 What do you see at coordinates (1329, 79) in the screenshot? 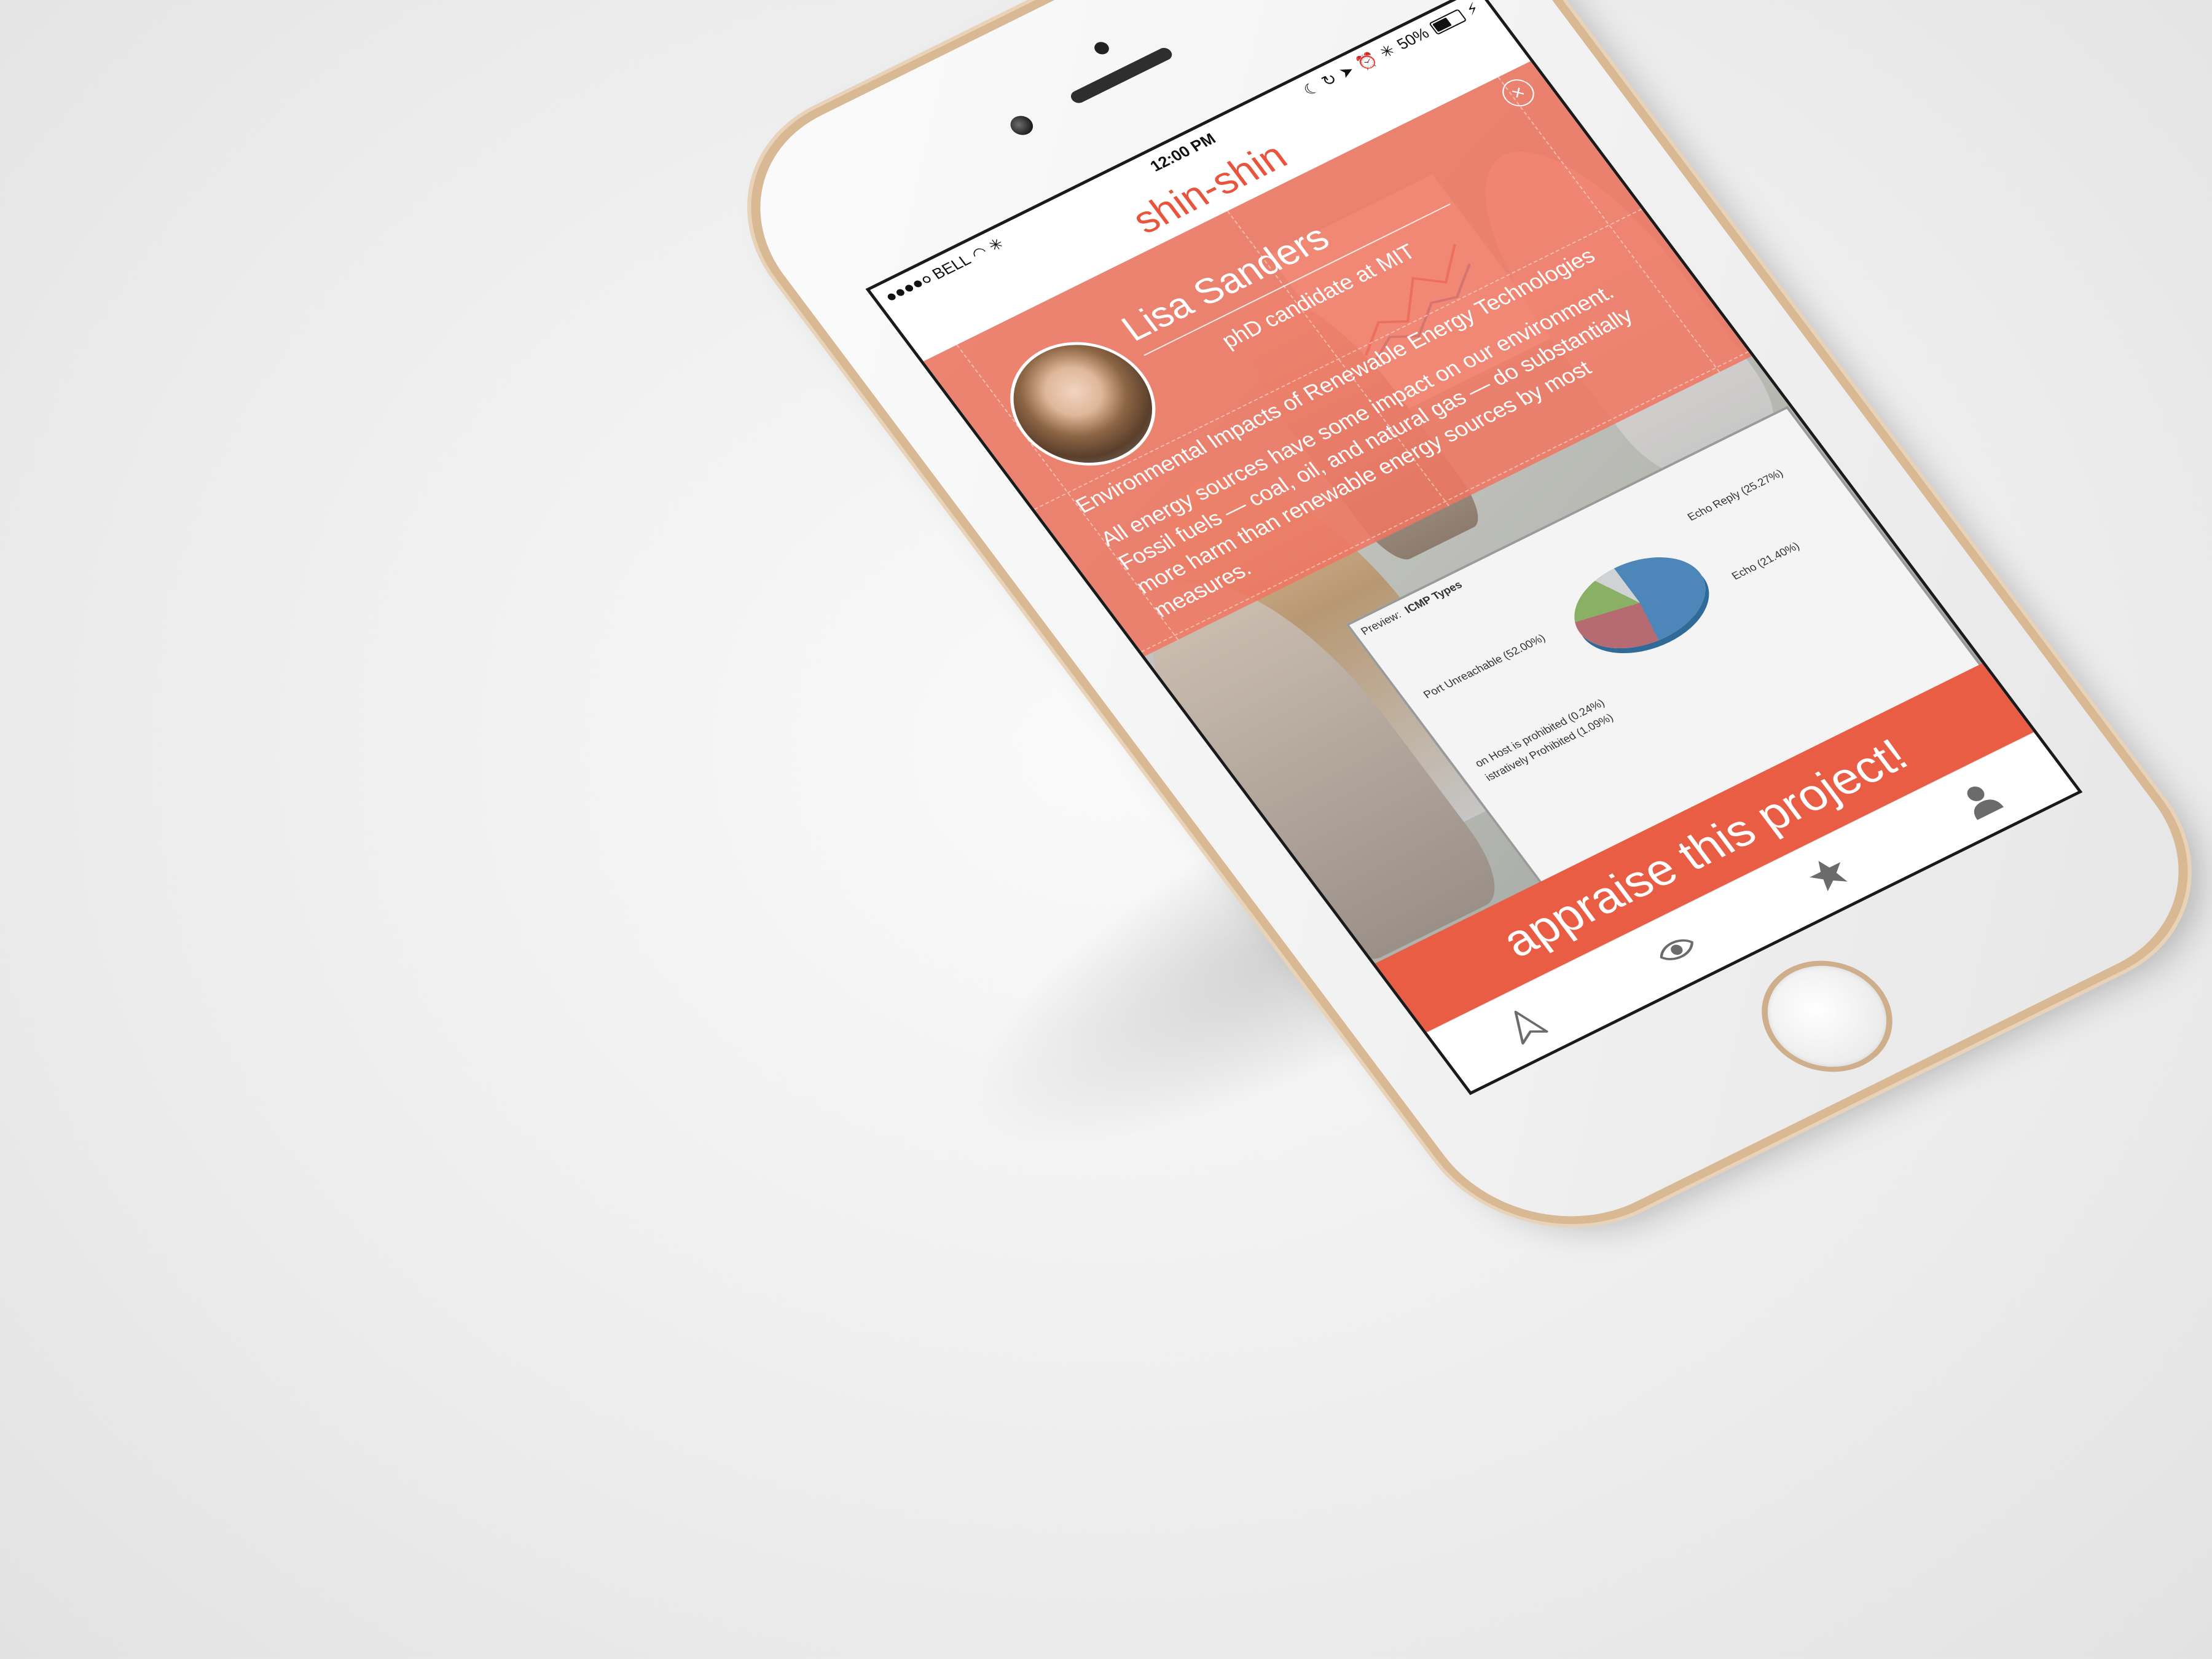
I see `rotation-lock-icon: ↻` at bounding box center [1329, 79].